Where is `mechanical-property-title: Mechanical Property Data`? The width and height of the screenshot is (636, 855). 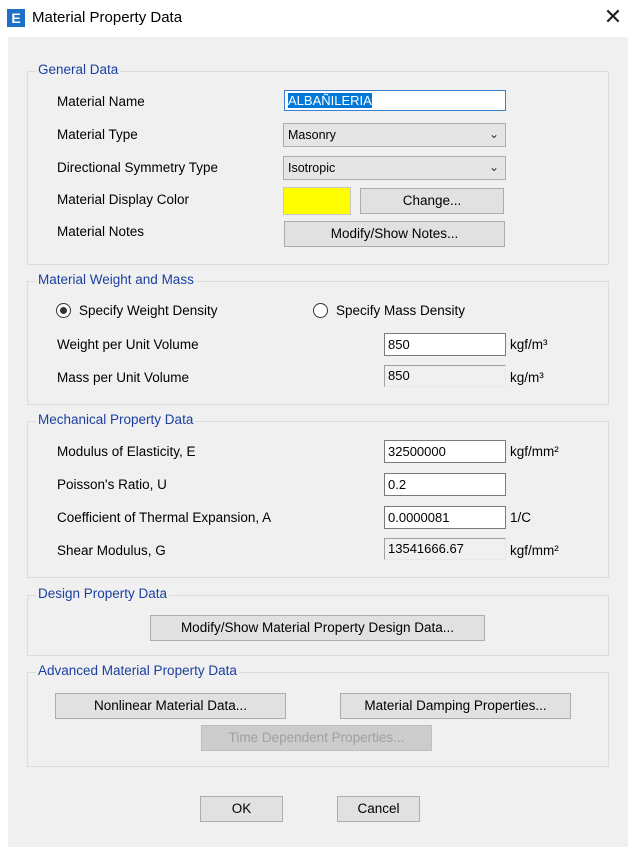
mechanical-property-title: Mechanical Property Data is located at coordinates (116, 419).